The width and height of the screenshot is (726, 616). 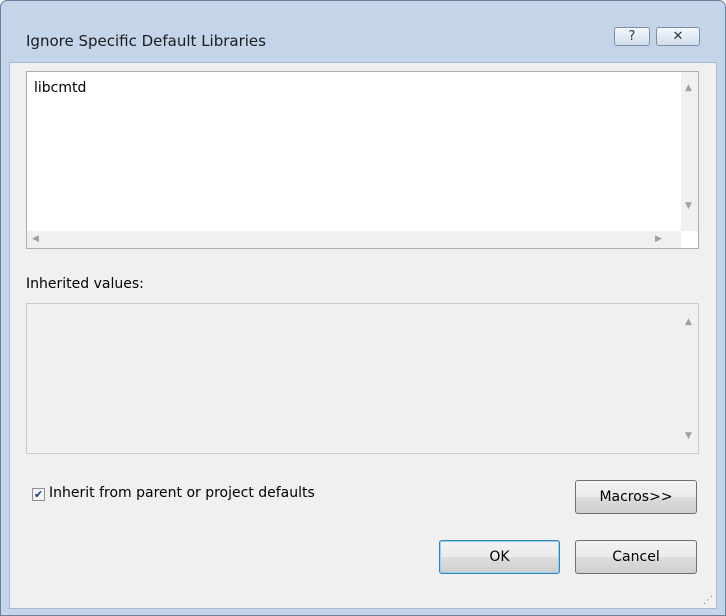 What do you see at coordinates (85, 284) in the screenshot?
I see `inherited-values-label: Inherited values:` at bounding box center [85, 284].